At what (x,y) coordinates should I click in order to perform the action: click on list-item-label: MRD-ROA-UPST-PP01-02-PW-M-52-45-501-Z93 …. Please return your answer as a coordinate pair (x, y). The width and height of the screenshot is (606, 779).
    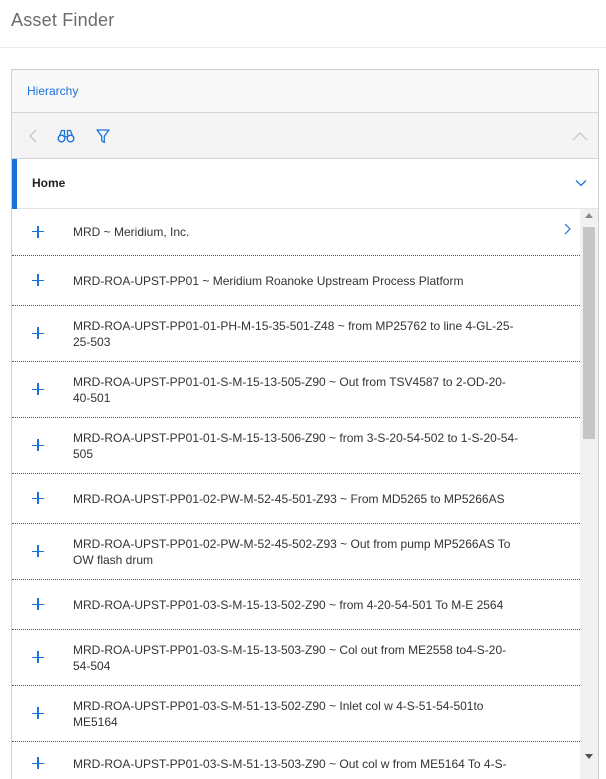
    Looking at the image, I should click on (296, 499).